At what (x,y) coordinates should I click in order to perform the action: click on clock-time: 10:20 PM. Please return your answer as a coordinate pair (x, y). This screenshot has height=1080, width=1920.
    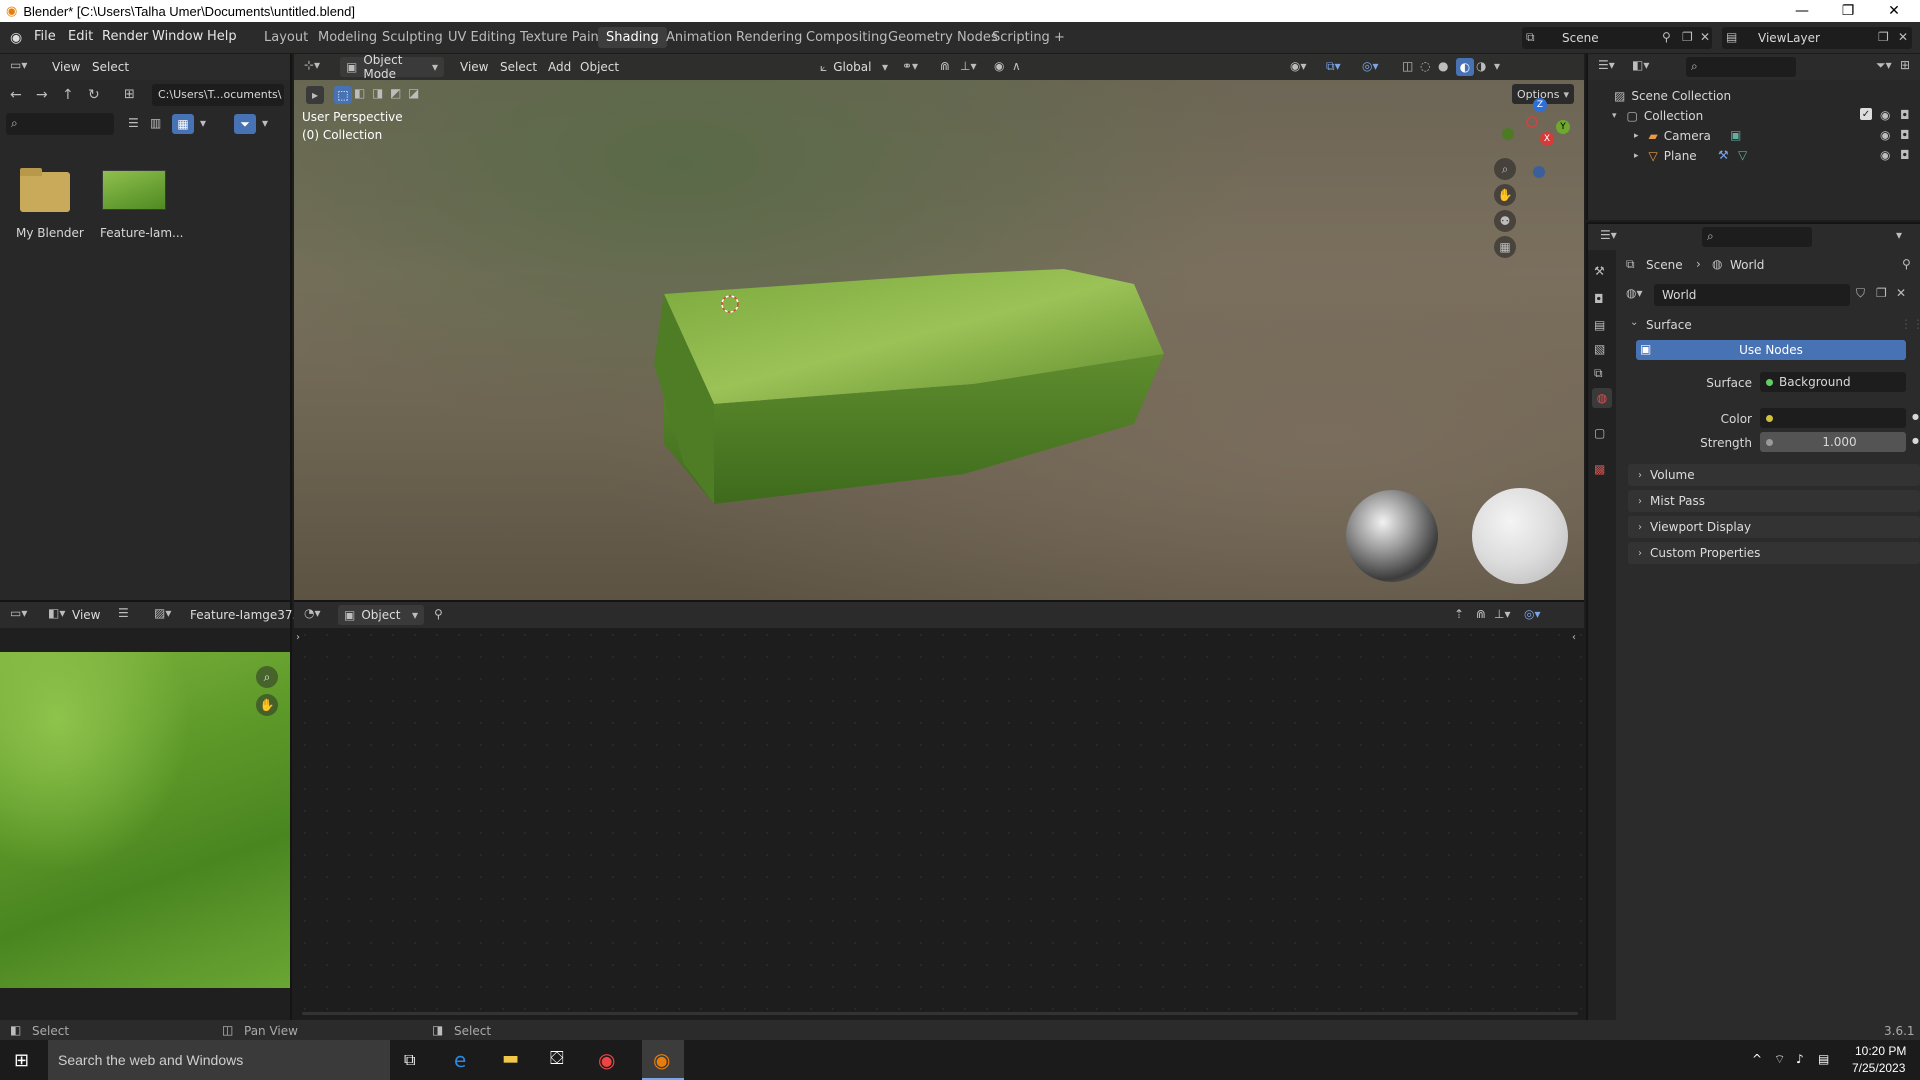
    Looking at the image, I should click on (1880, 1051).